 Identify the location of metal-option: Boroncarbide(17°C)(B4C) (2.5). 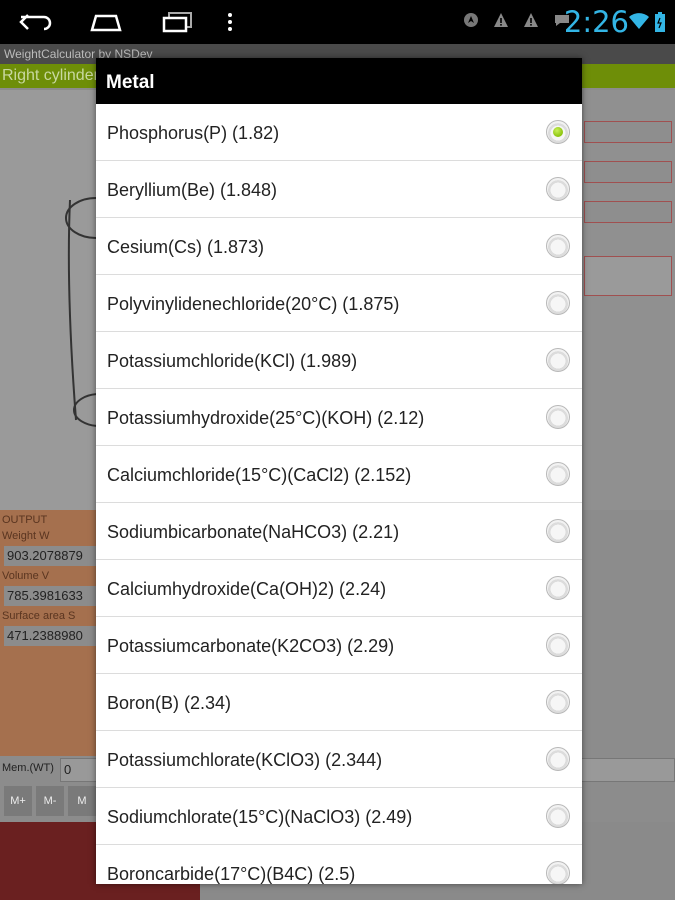
(339, 864).